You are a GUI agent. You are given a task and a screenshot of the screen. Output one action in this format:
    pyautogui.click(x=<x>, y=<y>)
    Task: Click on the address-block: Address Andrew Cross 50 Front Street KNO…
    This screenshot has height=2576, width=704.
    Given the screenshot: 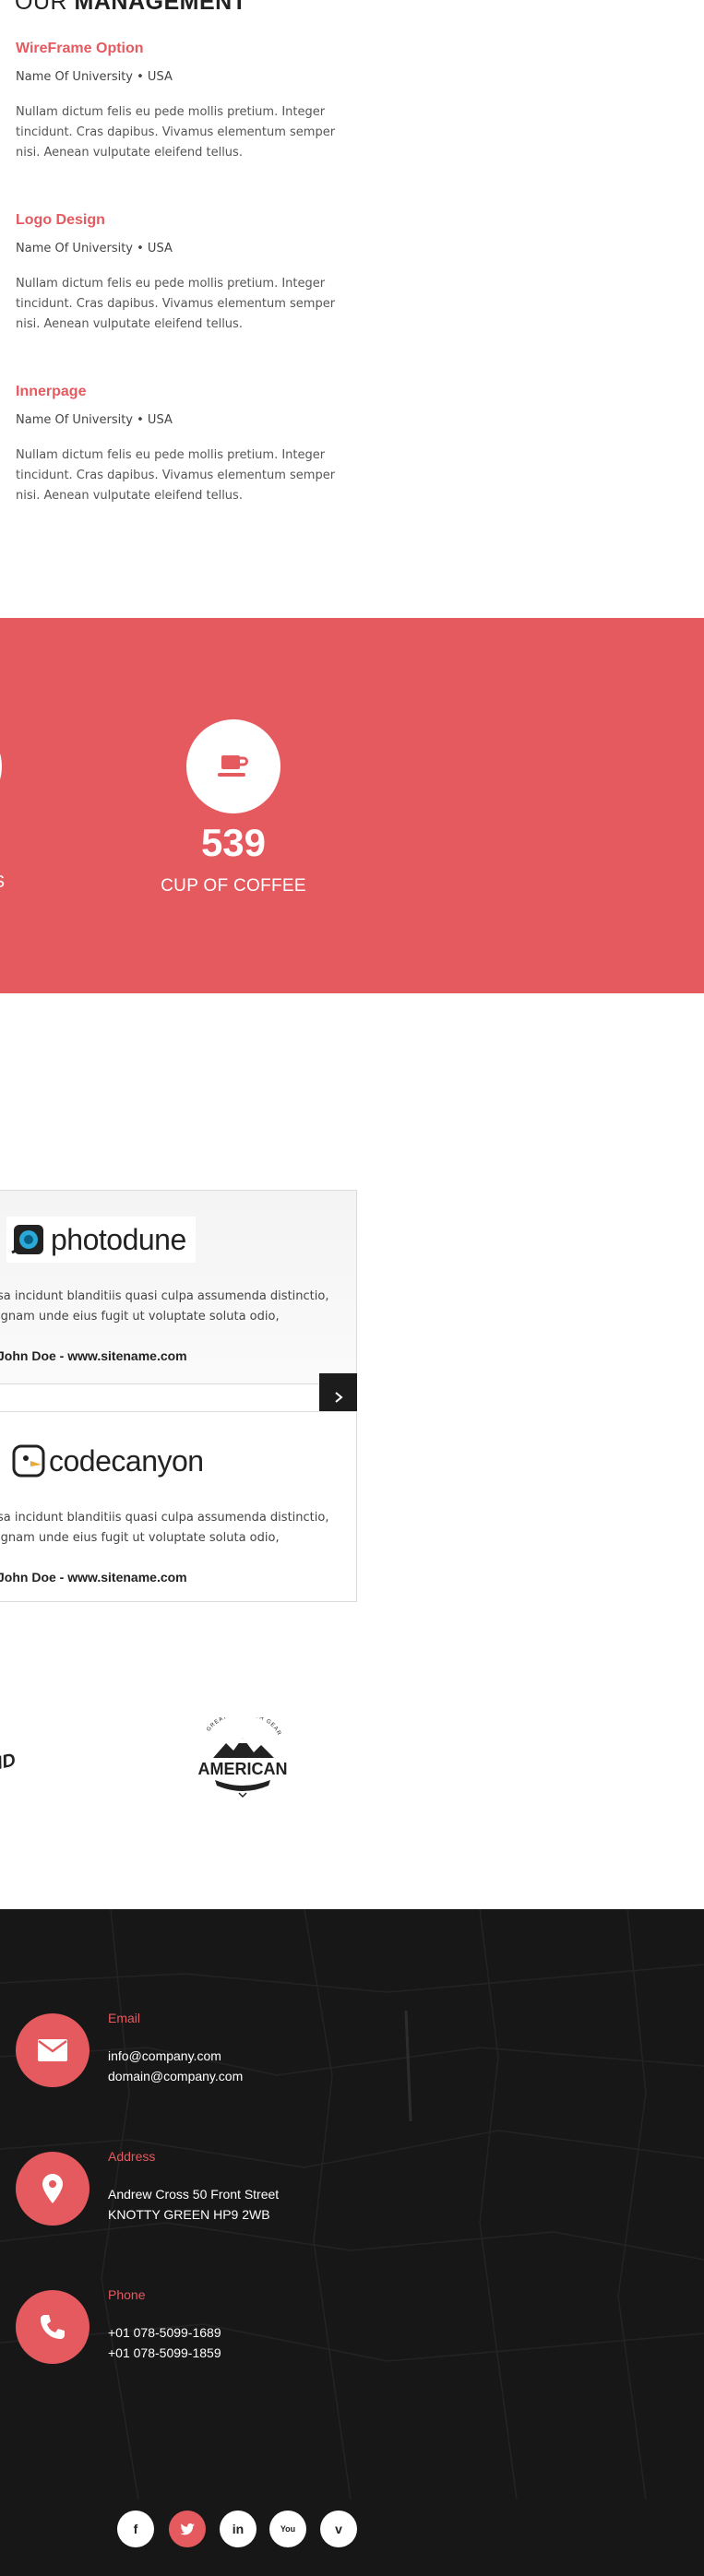 What is the action you would take?
    pyautogui.click(x=193, y=2187)
    